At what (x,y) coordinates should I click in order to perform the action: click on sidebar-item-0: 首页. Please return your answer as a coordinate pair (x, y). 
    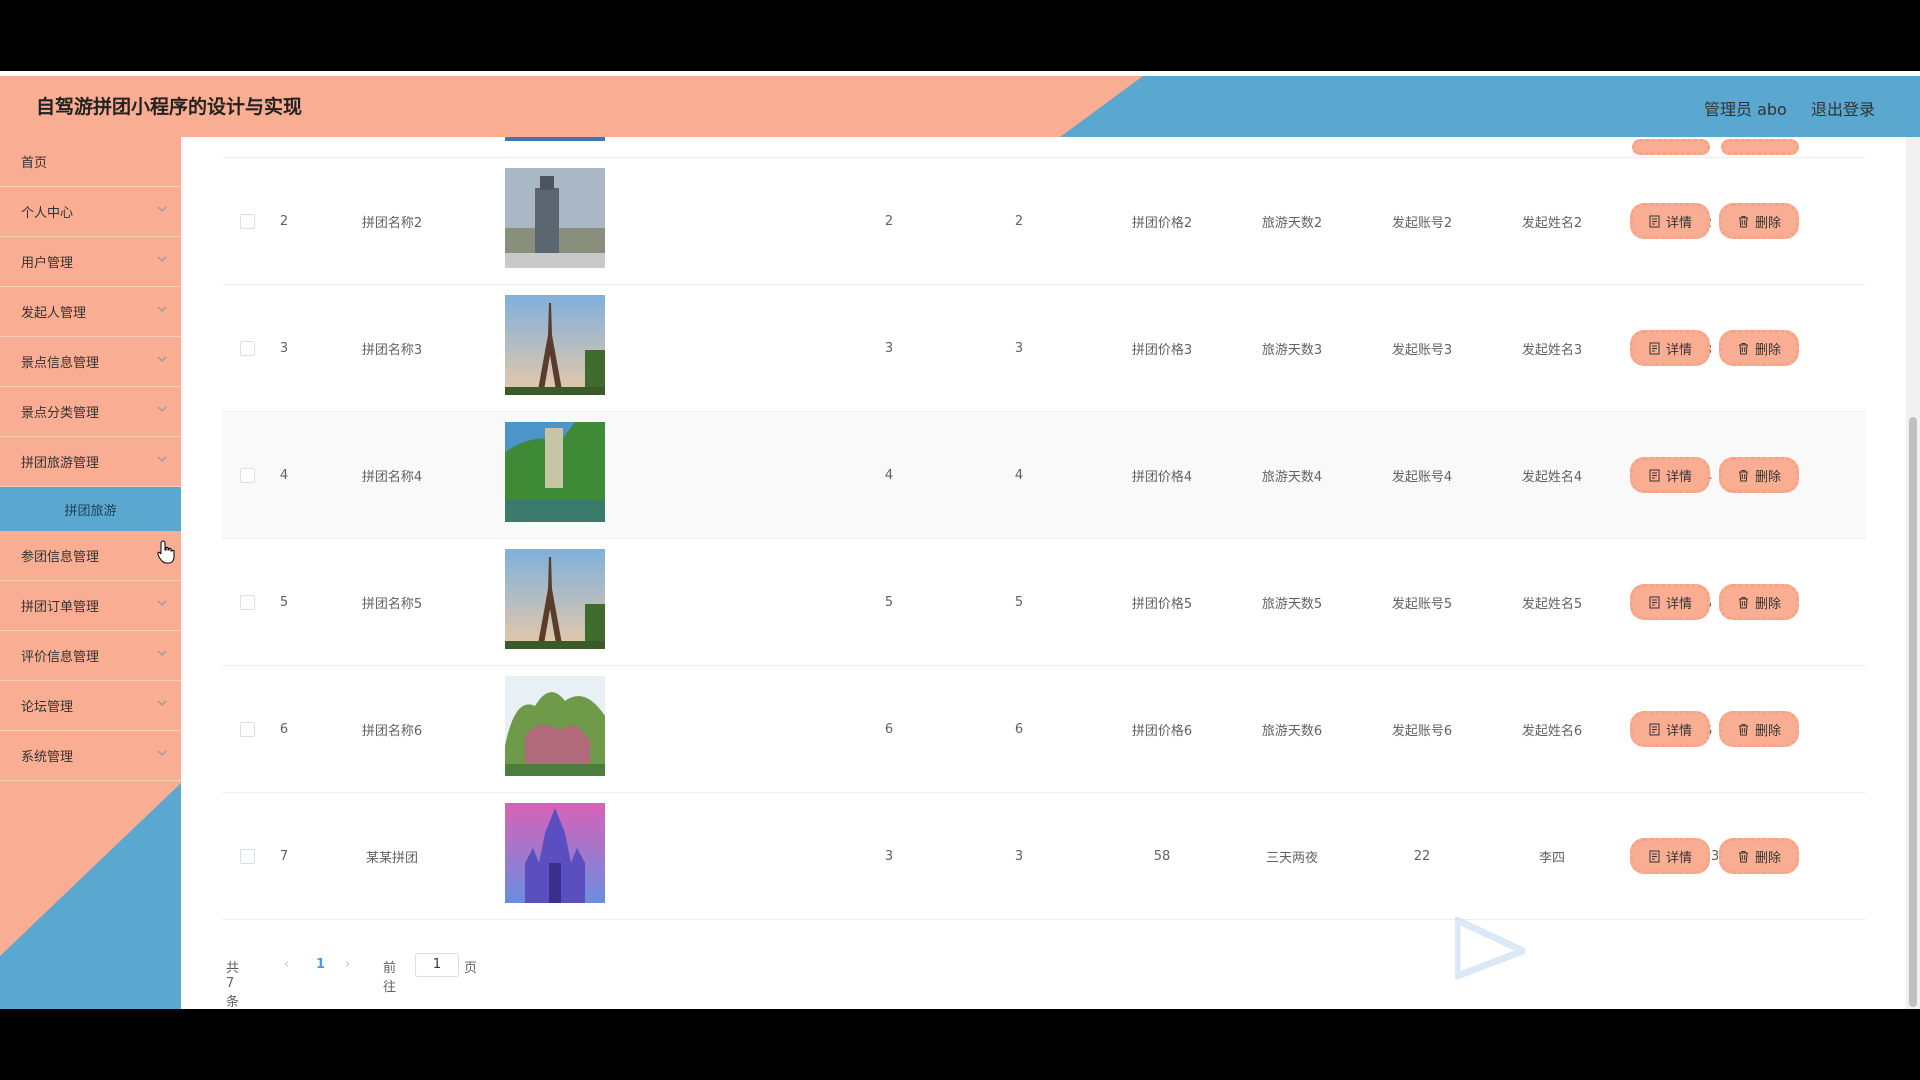
    Looking at the image, I should click on (90, 162).